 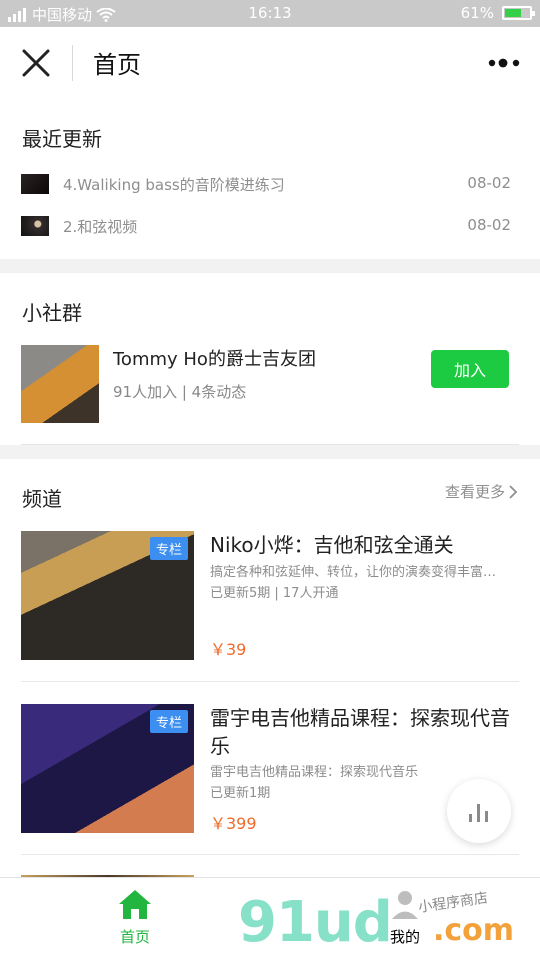 I want to click on channel-price: ￥399, so click(x=233, y=823).